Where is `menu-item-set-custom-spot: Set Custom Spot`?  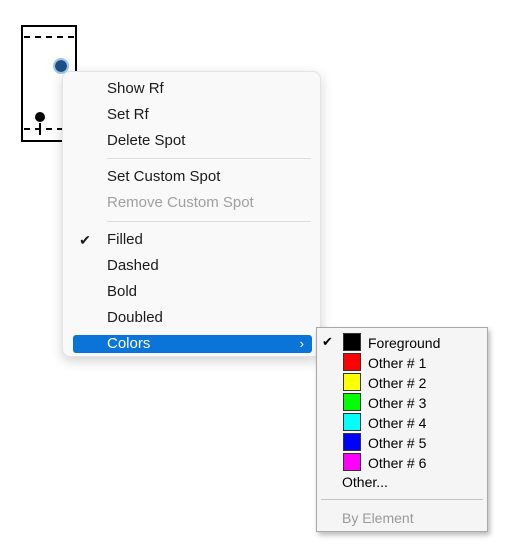
menu-item-set-custom-spot: Set Custom Spot is located at coordinates (192, 177).